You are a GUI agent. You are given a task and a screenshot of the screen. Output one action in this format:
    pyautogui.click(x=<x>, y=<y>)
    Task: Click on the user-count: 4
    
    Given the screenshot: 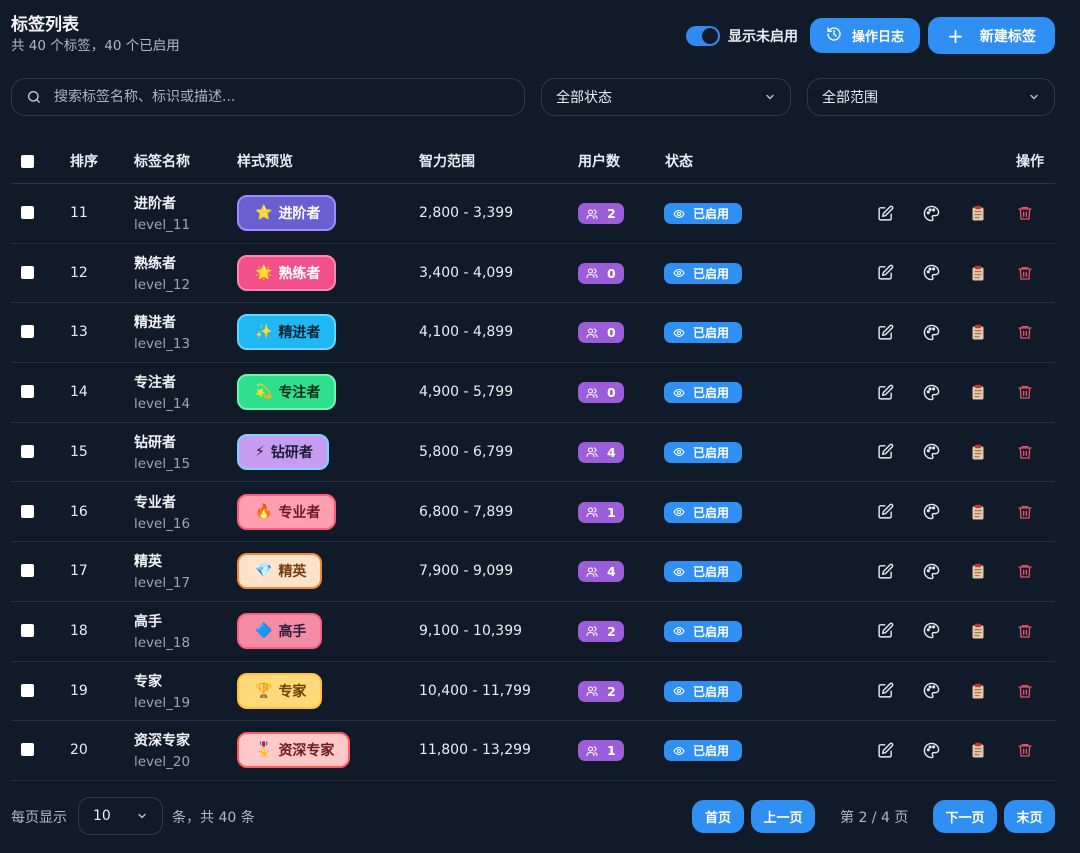 What is the action you would take?
    pyautogui.click(x=611, y=452)
    